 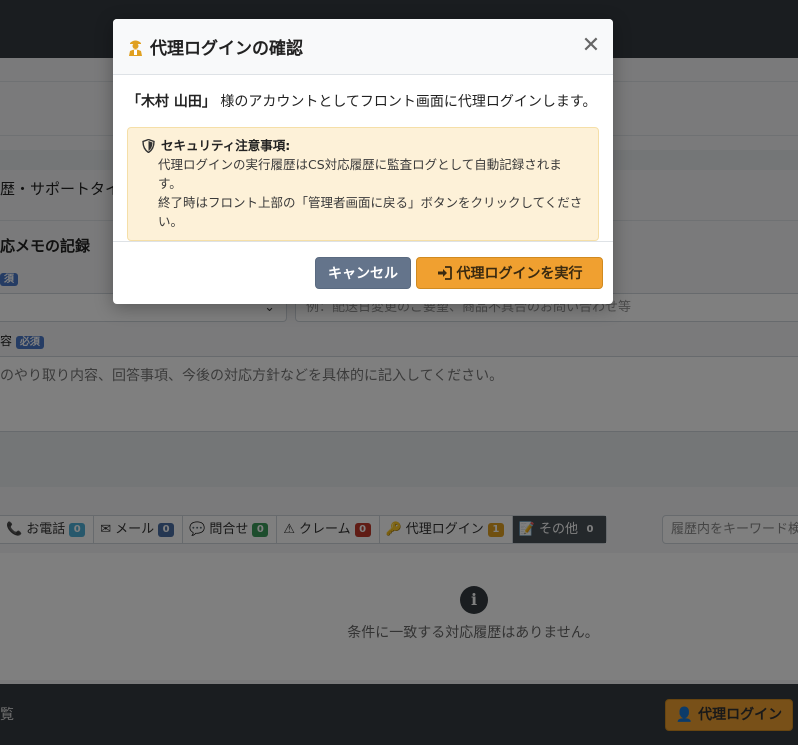 I want to click on cancel-button: キャンセル, so click(x=363, y=273).